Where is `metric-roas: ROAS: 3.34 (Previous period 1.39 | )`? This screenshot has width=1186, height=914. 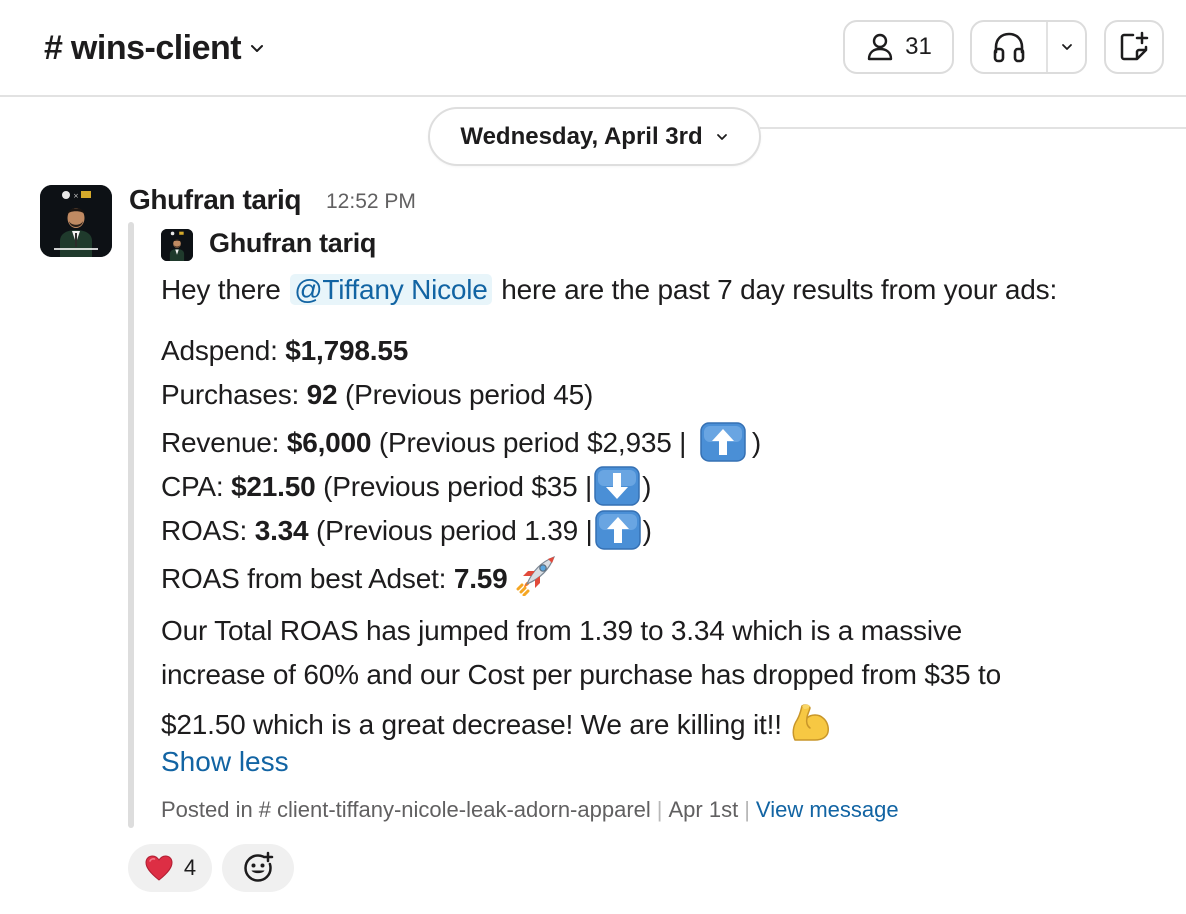 metric-roas: ROAS: 3.34 (Previous period 1.39 | ) is located at coordinates (406, 530).